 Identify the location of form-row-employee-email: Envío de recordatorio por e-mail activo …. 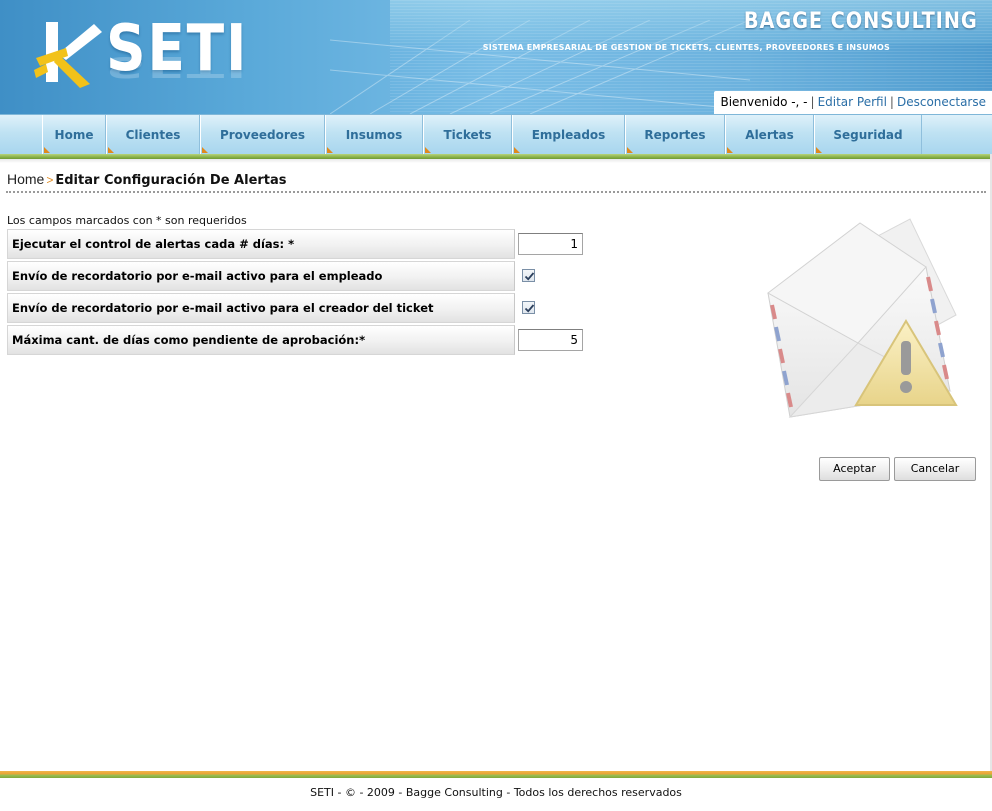
(261, 276).